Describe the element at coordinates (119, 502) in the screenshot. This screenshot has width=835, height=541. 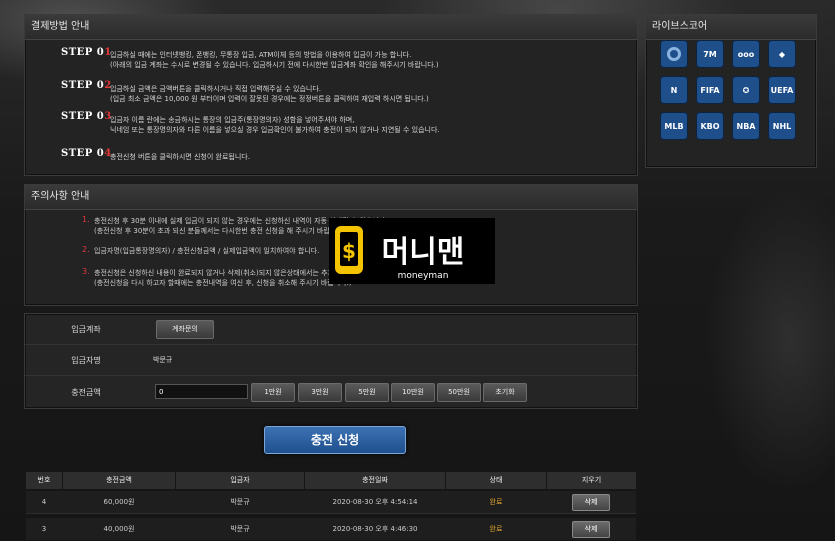
I see `row-amount: 60,000원` at that location.